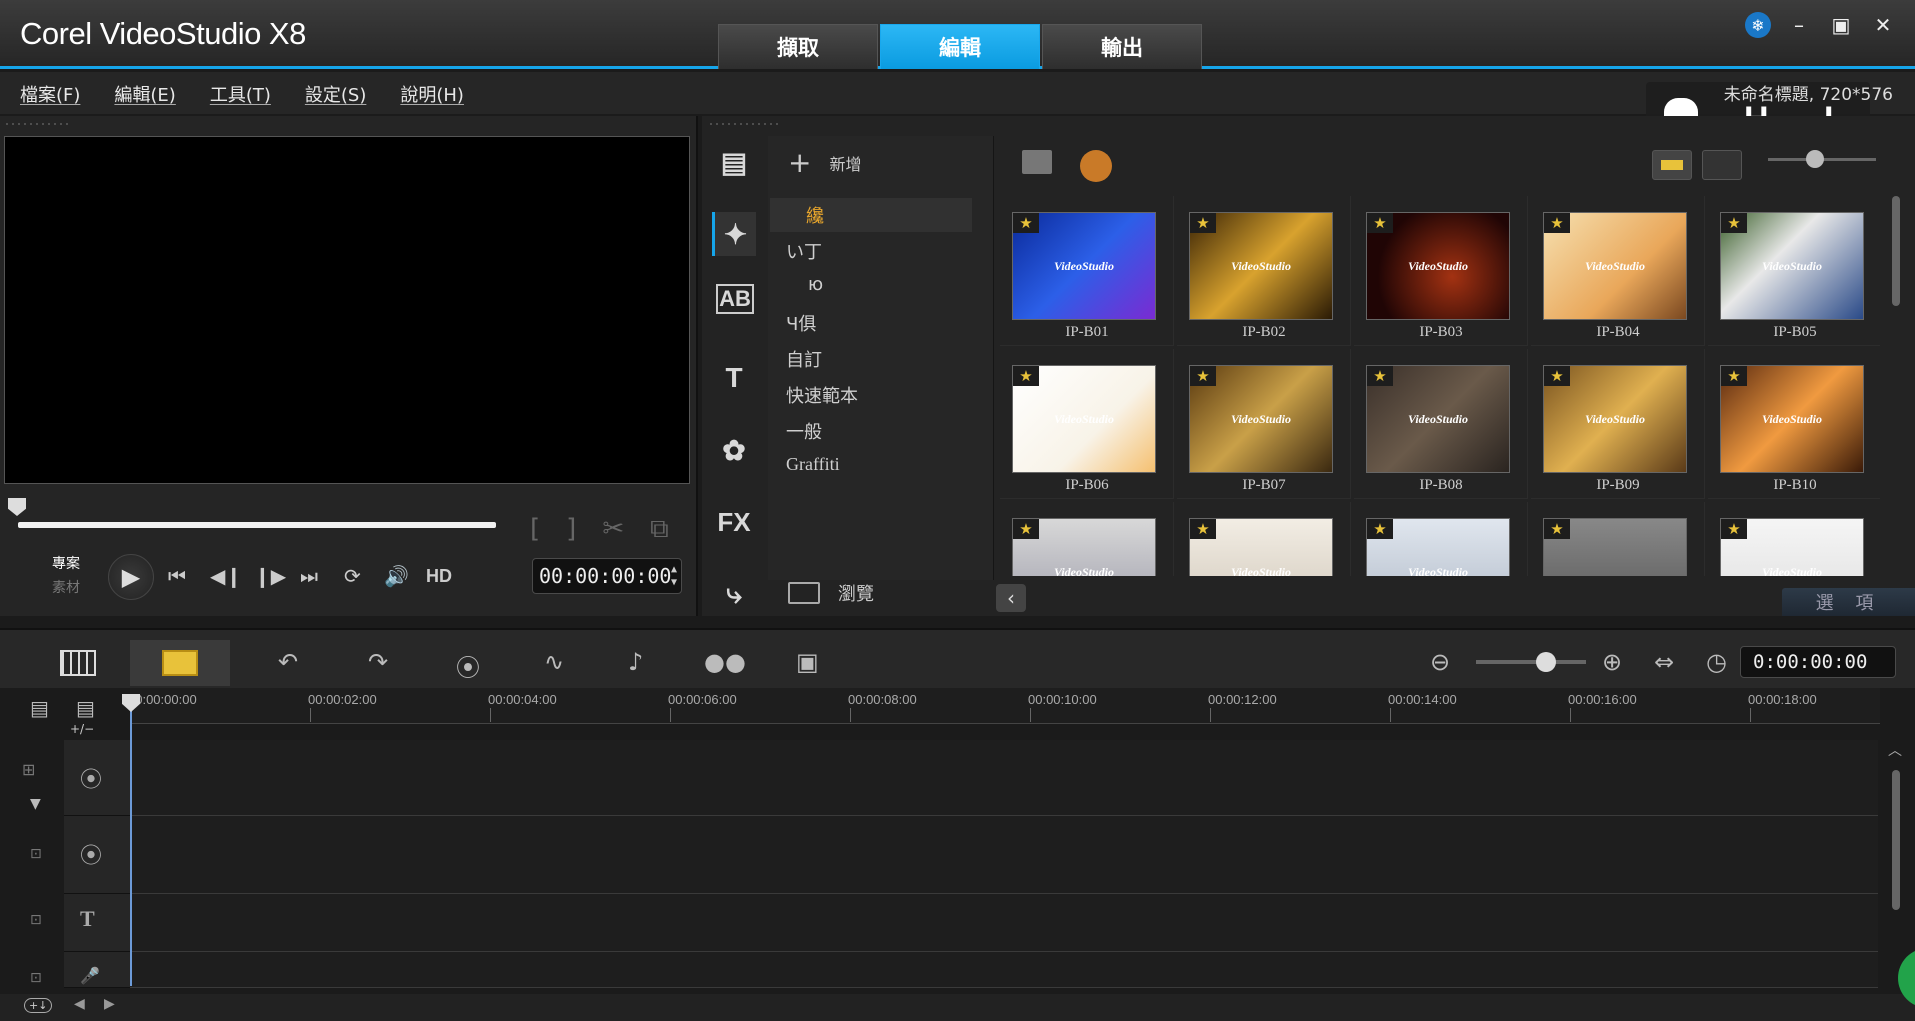 The height and width of the screenshot is (1021, 1915). Describe the element at coordinates (1794, 271) in the screenshot. I see `thumbnail-item: ★ VideoStudio IP-B05` at that location.